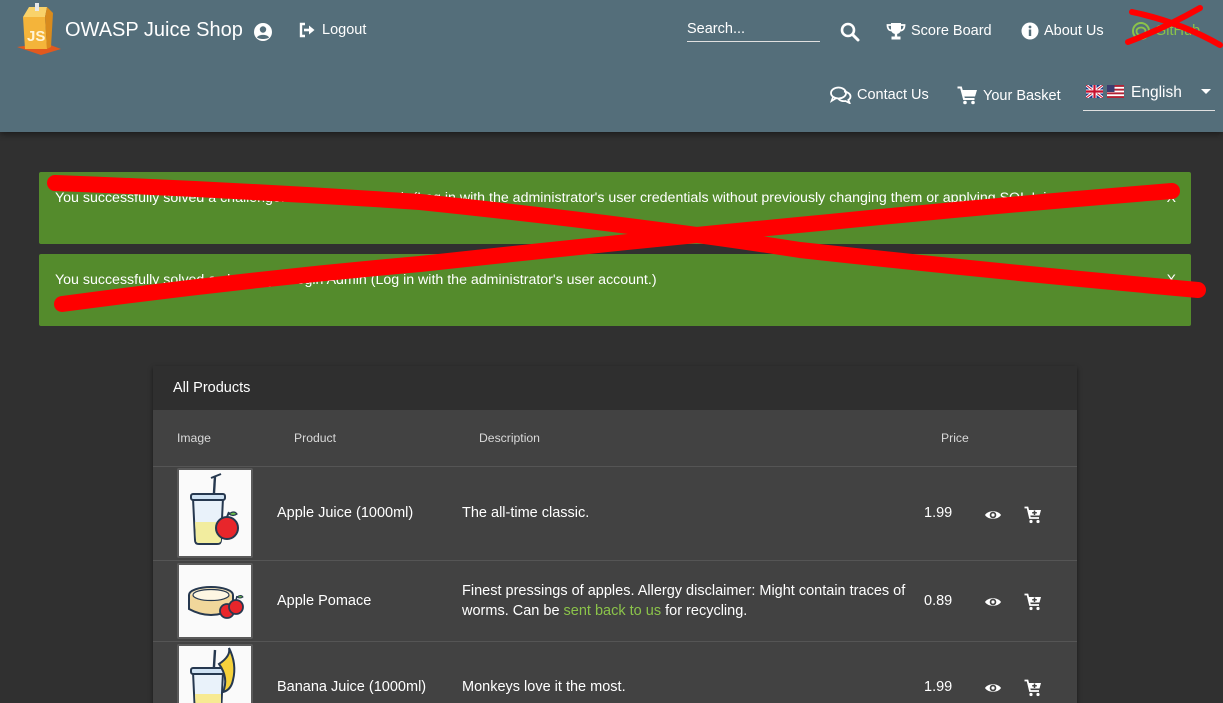 The width and height of the screenshot is (1223, 703). What do you see at coordinates (1074, 31) in the screenshot?
I see `about-us-label: About Us` at bounding box center [1074, 31].